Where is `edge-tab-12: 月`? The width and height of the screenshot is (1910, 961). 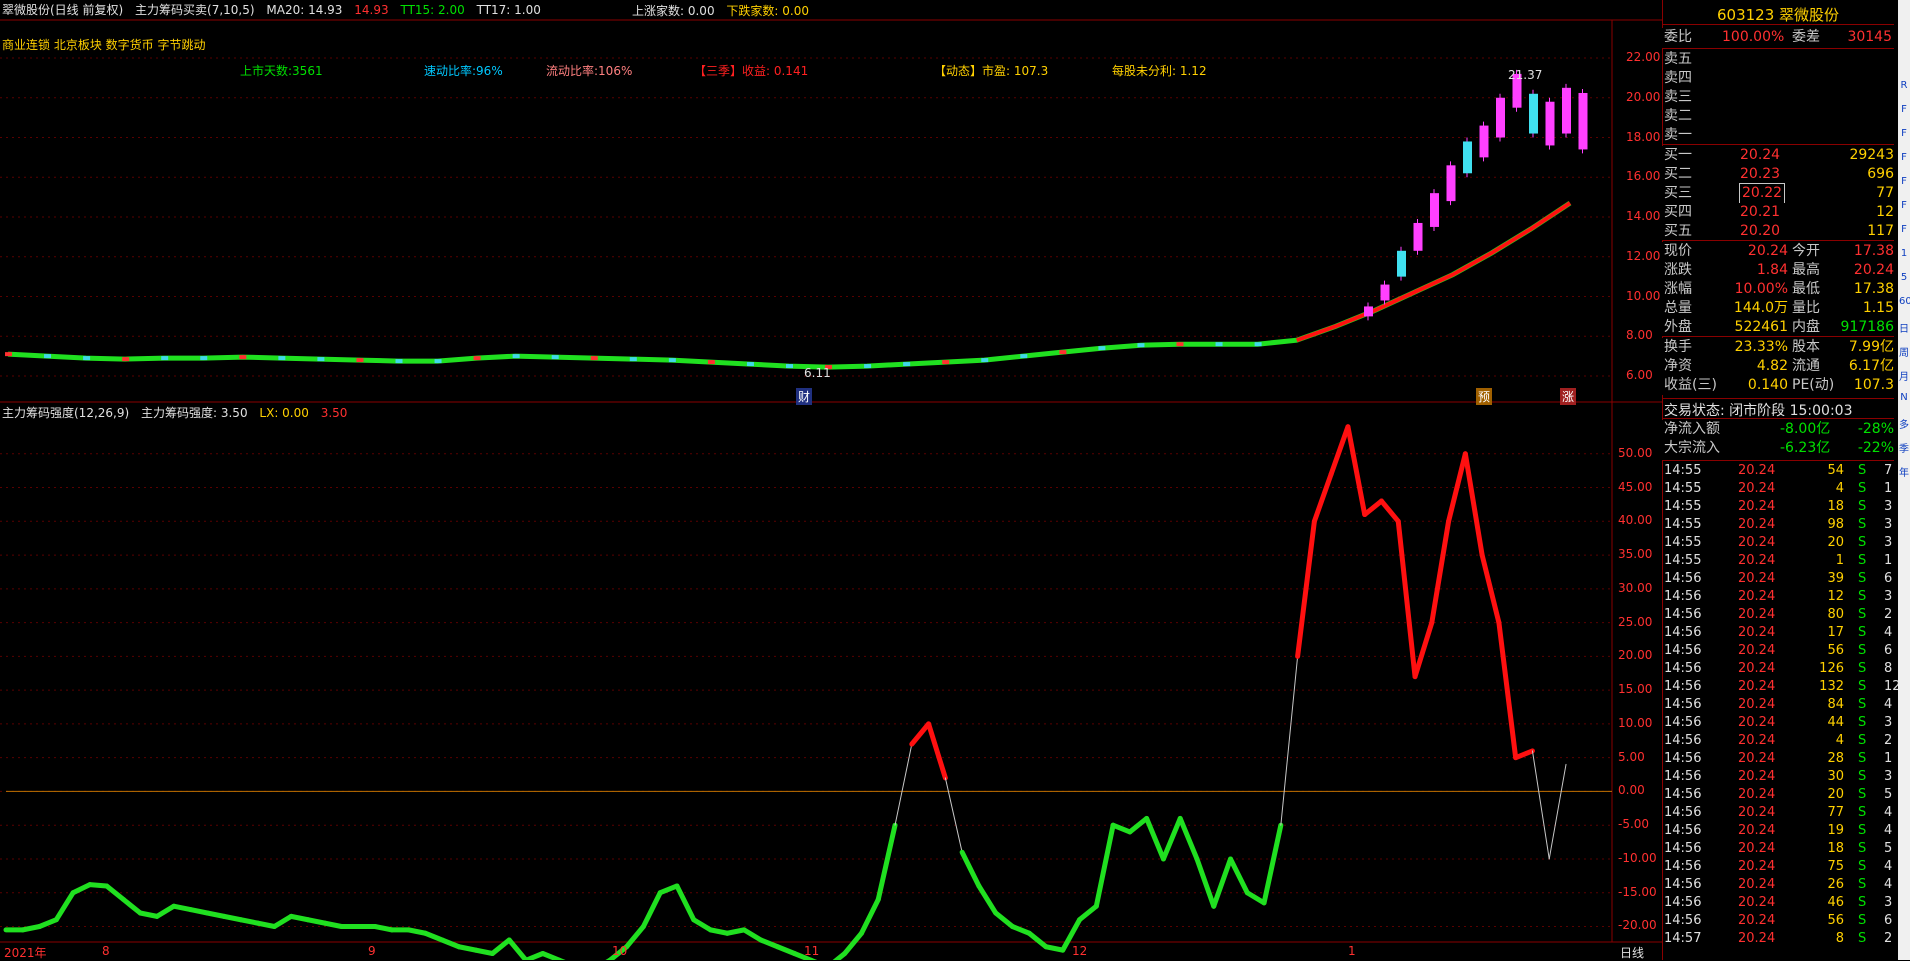
edge-tab-12: 月 is located at coordinates (1904, 375).